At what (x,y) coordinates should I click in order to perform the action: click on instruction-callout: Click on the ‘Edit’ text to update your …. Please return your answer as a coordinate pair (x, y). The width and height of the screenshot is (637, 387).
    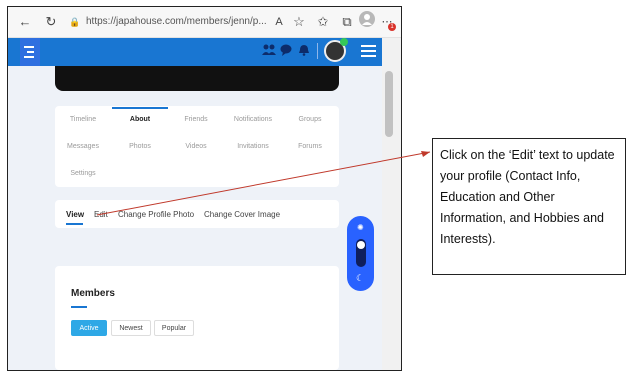
    Looking at the image, I should click on (529, 206).